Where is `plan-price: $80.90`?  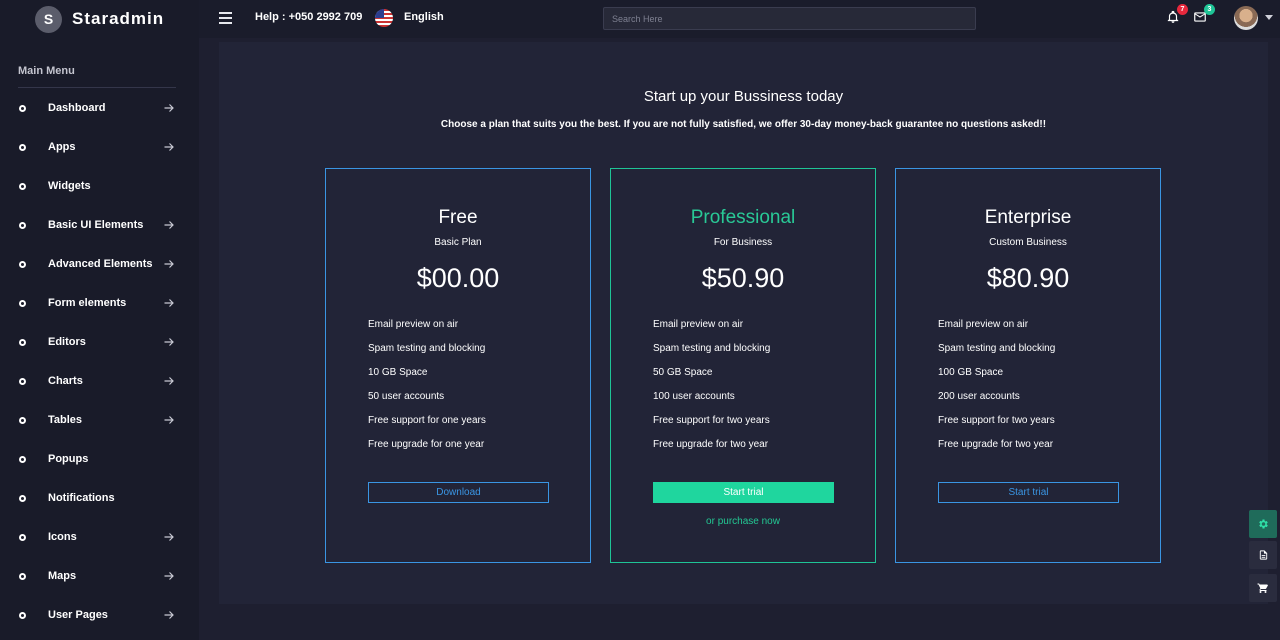 plan-price: $80.90 is located at coordinates (1028, 278).